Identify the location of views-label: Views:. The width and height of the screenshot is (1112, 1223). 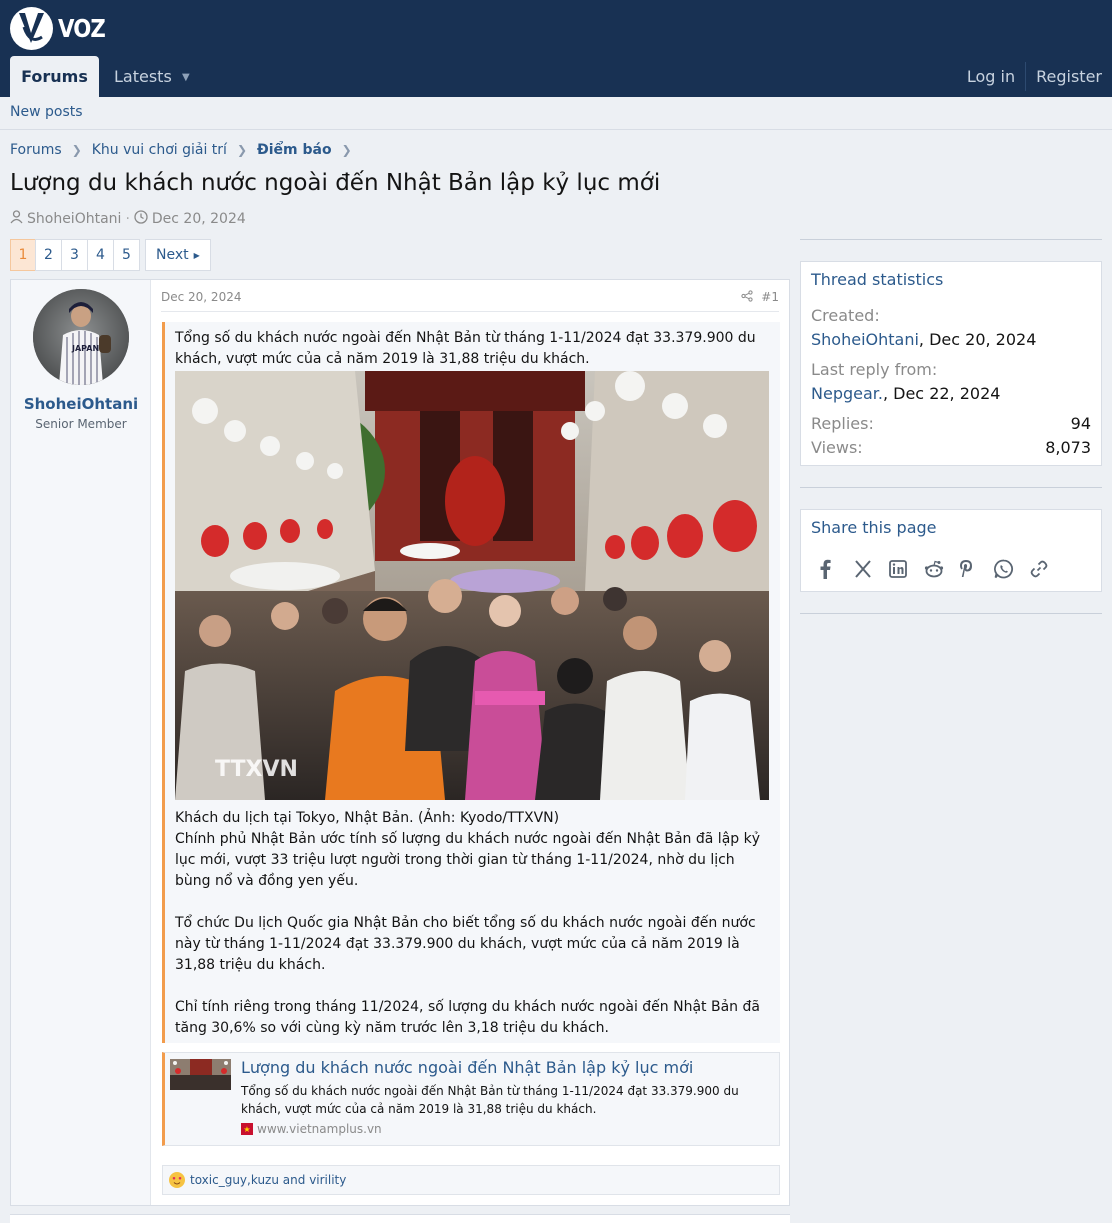
(837, 447).